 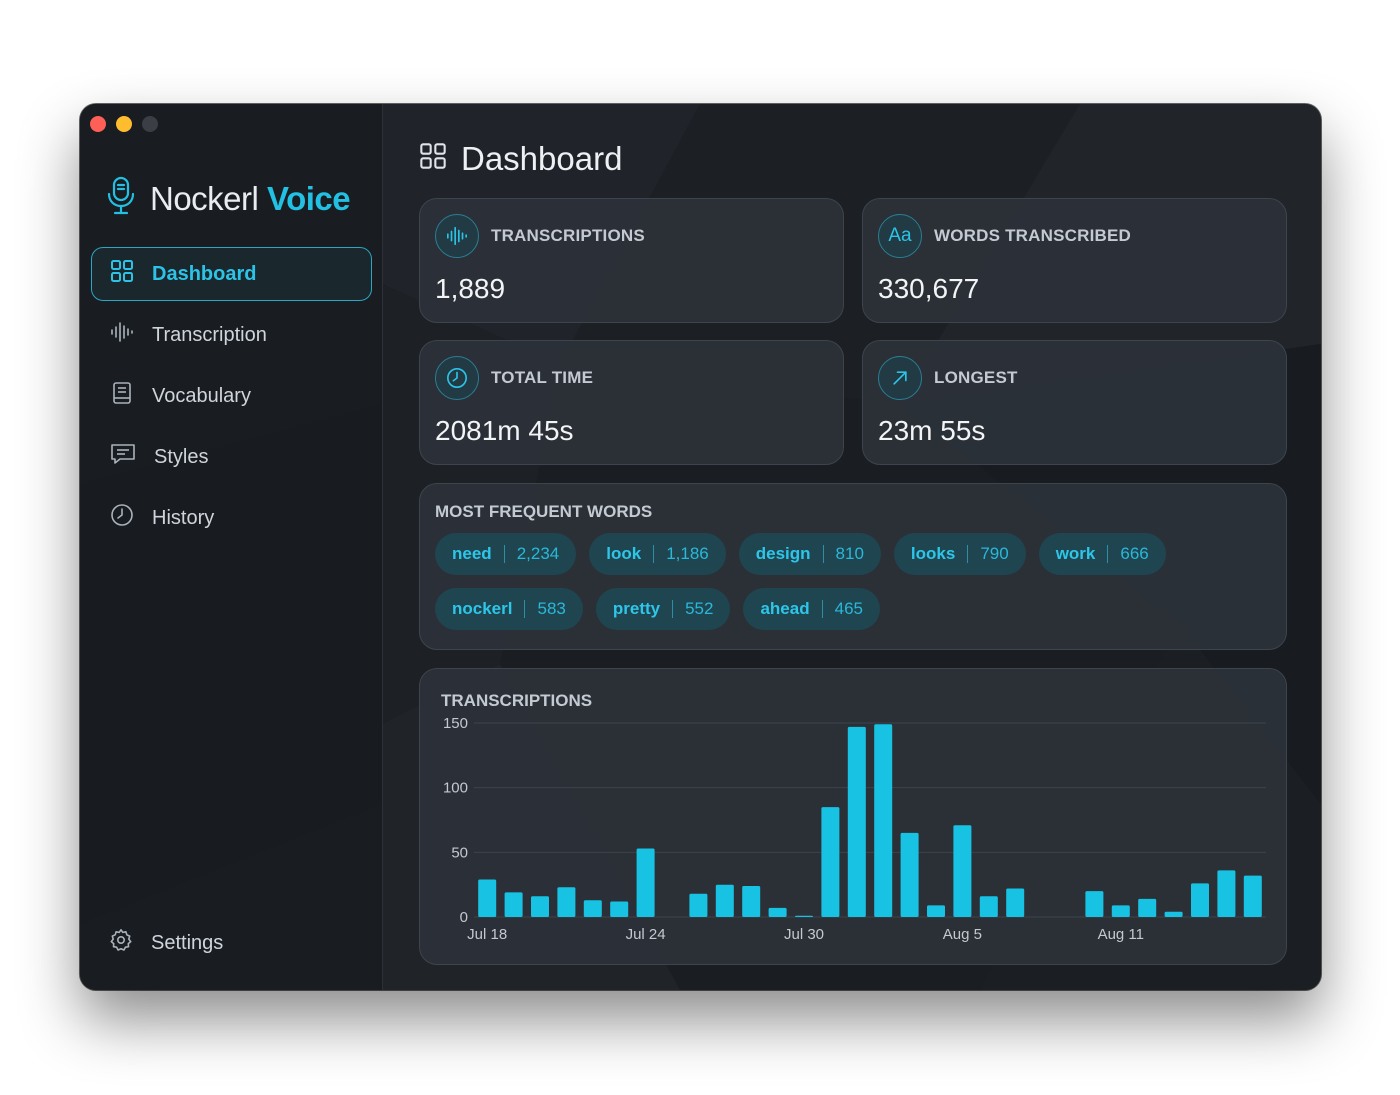 What do you see at coordinates (204, 273) in the screenshot?
I see `sidebar-item-label: Dashboard` at bounding box center [204, 273].